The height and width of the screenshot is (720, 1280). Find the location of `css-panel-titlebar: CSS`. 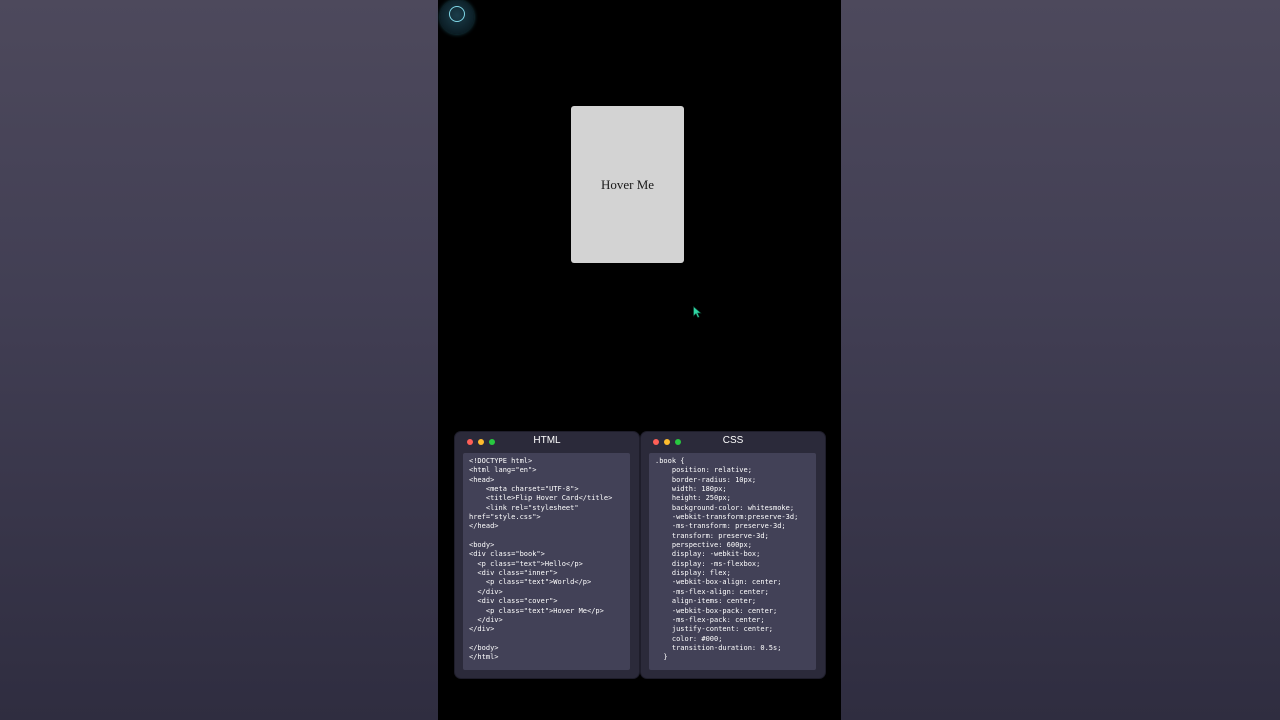

css-panel-titlebar: CSS is located at coordinates (733, 442).